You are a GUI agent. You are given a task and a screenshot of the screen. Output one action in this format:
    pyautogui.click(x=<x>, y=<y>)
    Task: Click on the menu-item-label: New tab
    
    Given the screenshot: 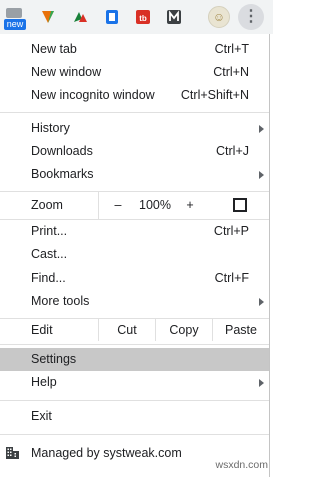 What is the action you would take?
    pyautogui.click(x=54, y=49)
    